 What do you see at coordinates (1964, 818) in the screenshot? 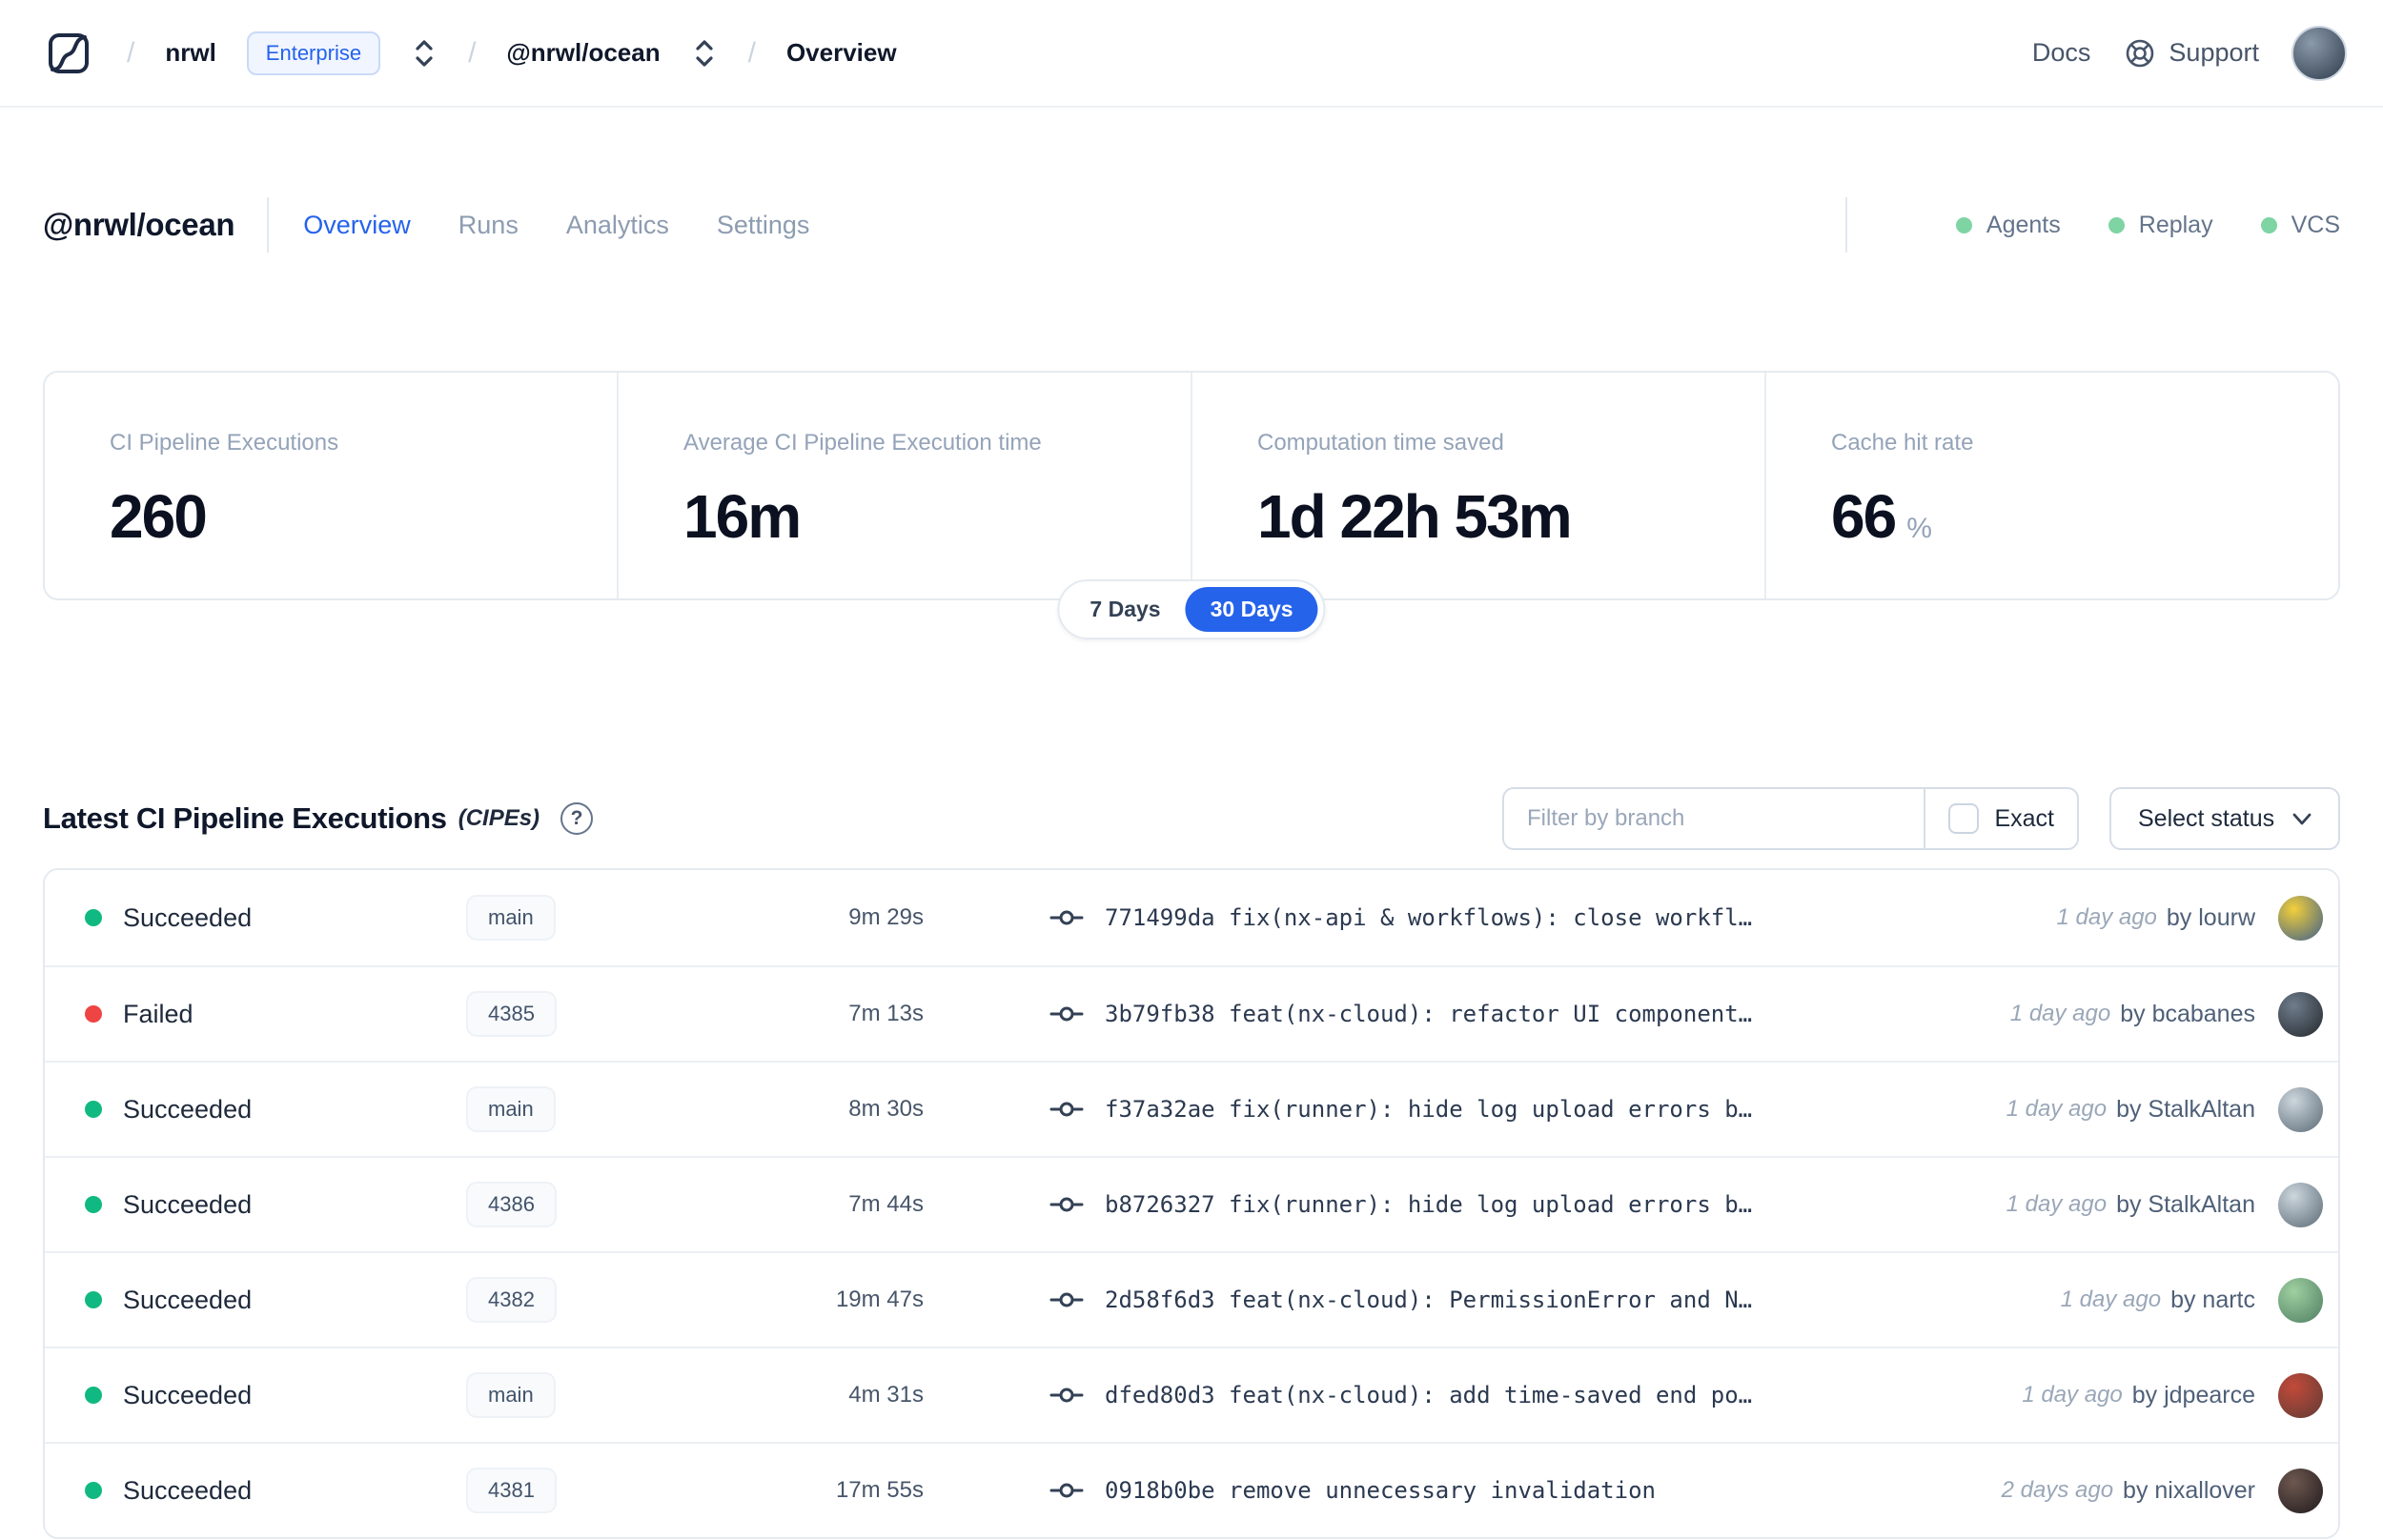
I see `exact-checkbox` at bounding box center [1964, 818].